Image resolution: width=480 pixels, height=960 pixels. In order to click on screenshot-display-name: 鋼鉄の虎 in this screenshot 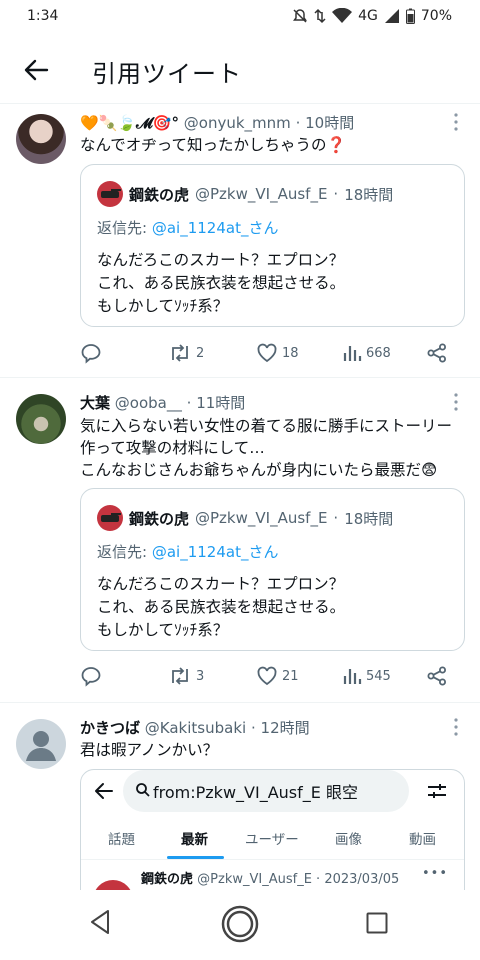, I will do `click(167, 879)`.